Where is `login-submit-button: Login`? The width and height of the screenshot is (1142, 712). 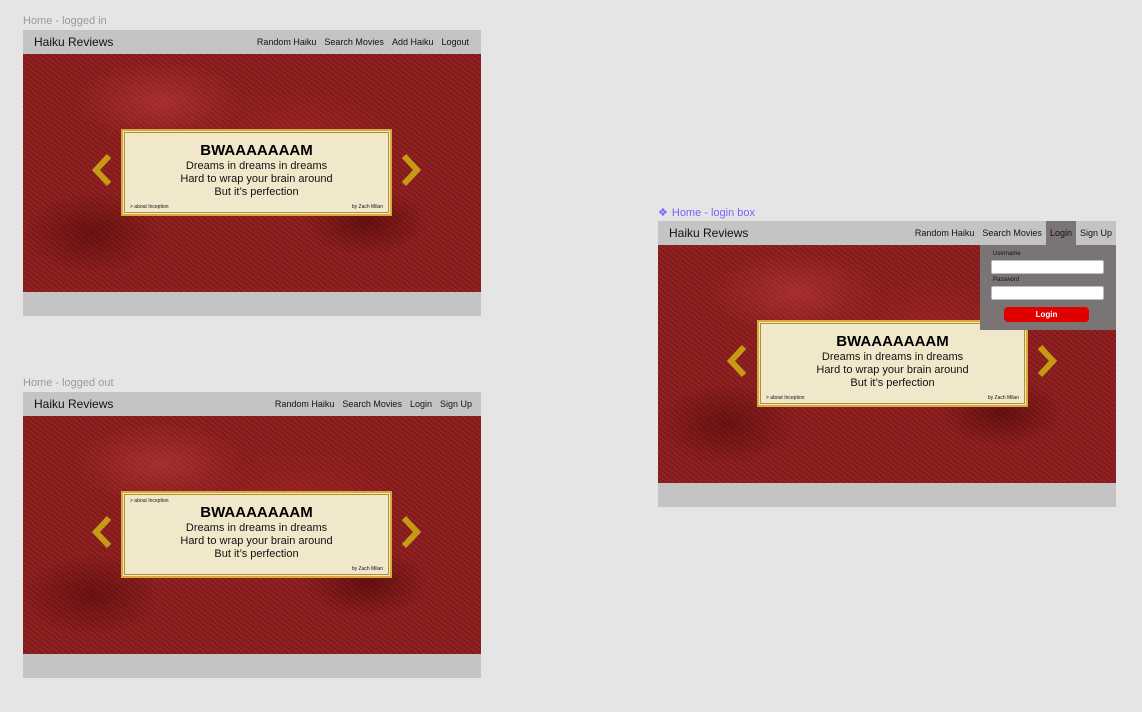 login-submit-button: Login is located at coordinates (1046, 314).